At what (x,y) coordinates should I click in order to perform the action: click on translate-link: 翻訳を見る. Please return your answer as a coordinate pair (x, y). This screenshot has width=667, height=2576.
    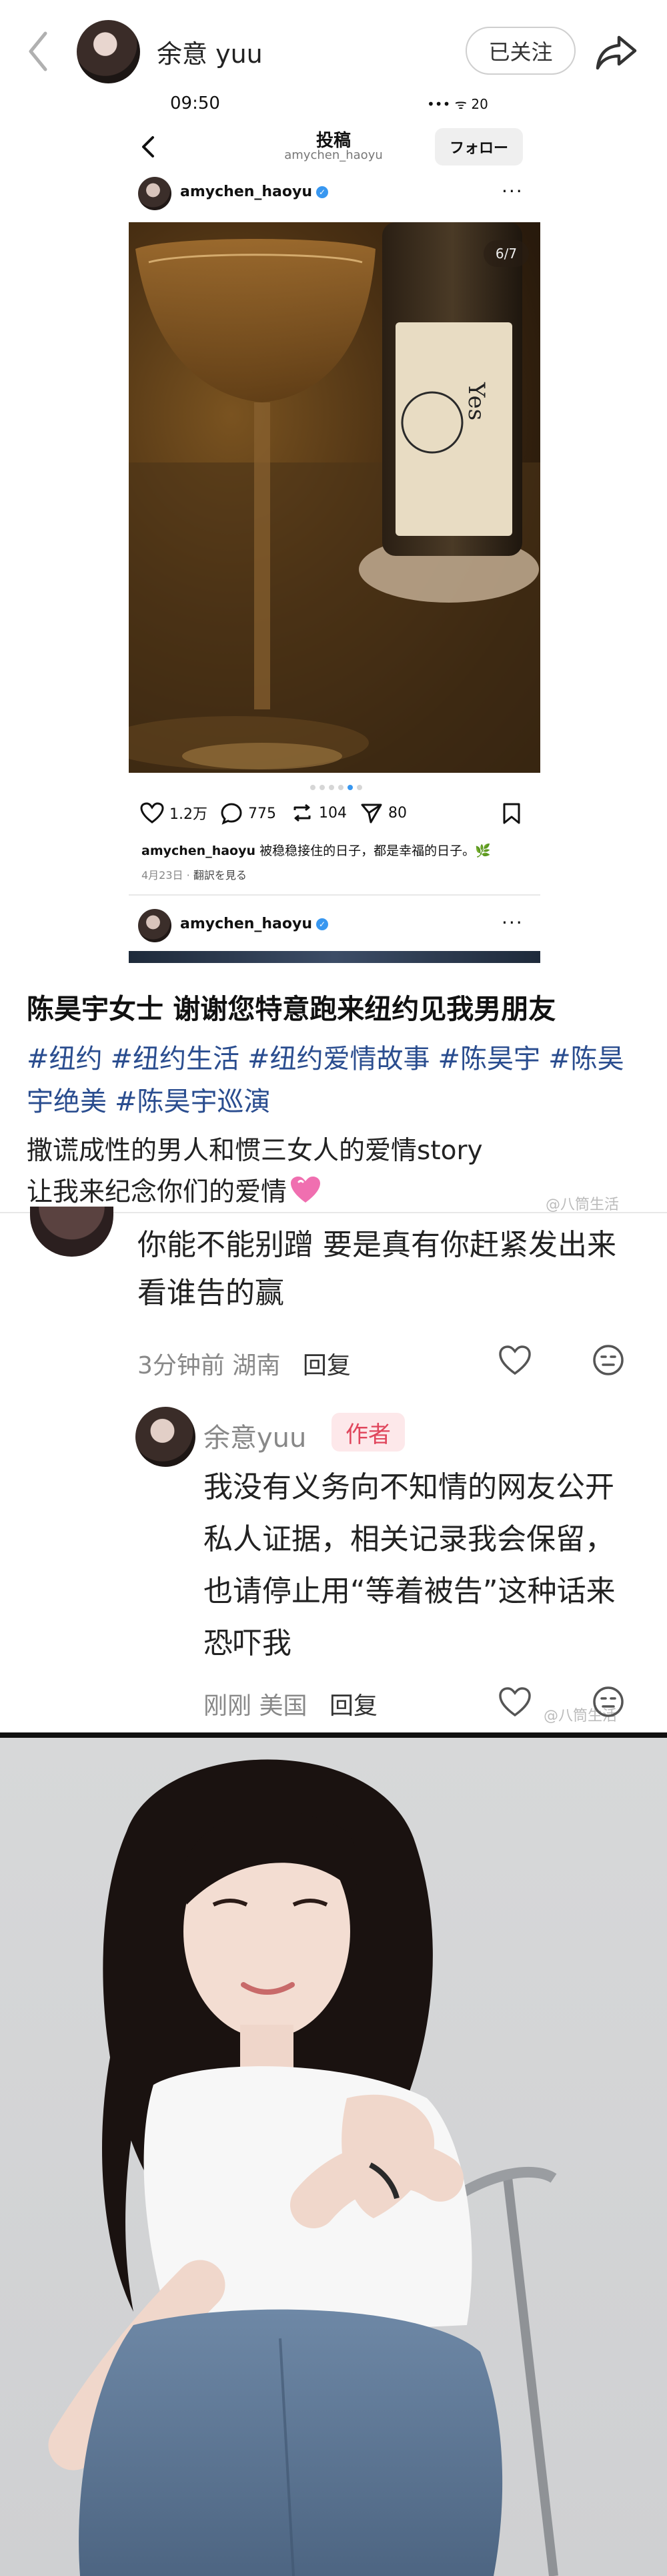
    Looking at the image, I should click on (220, 875).